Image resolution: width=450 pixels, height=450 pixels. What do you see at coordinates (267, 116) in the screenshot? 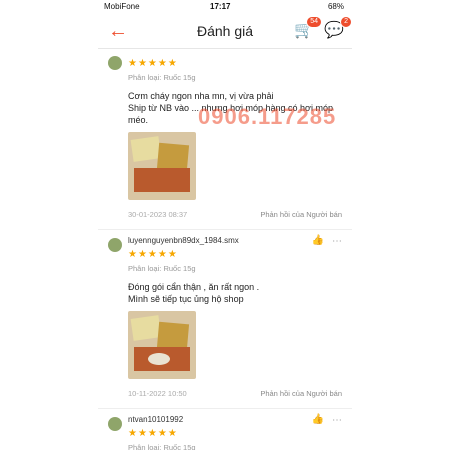
I see `watermark: 0906.117285` at bounding box center [267, 116].